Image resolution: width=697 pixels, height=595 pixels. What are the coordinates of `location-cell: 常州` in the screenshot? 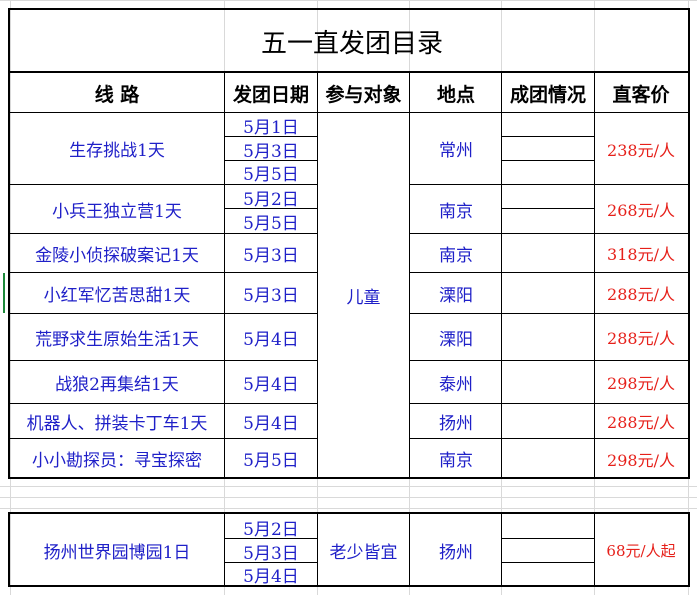 It's located at (456, 151).